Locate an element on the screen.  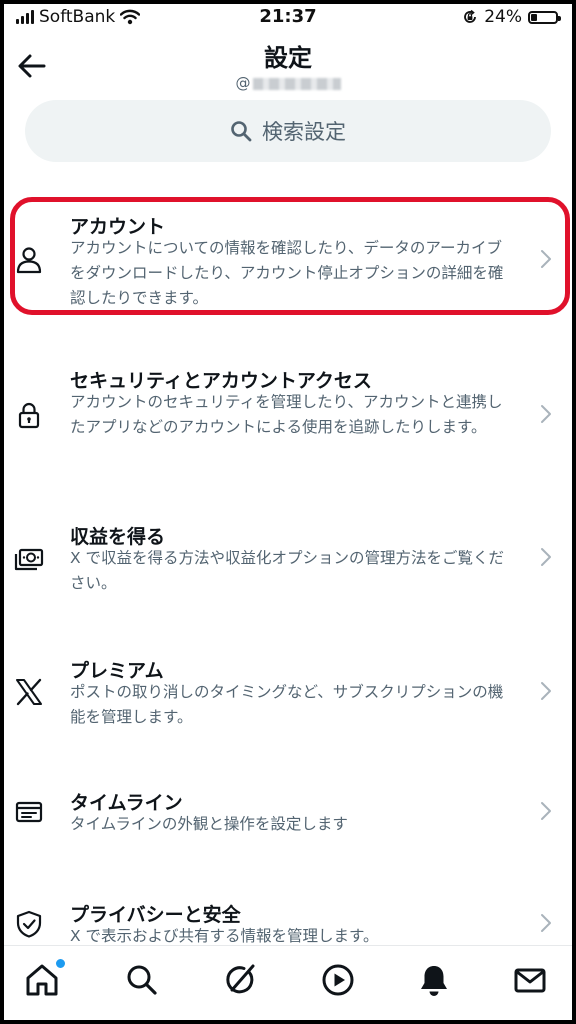
account-handle: @ is located at coordinates (288, 83).